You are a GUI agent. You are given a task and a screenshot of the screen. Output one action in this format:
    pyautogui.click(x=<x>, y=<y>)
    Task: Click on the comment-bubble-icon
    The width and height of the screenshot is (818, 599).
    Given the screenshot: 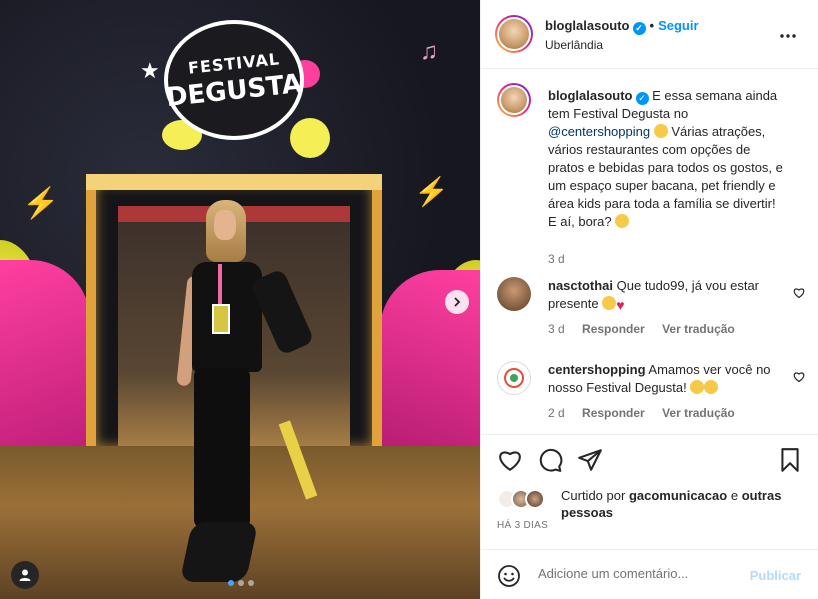 What is the action you would take?
    pyautogui.click(x=550, y=460)
    